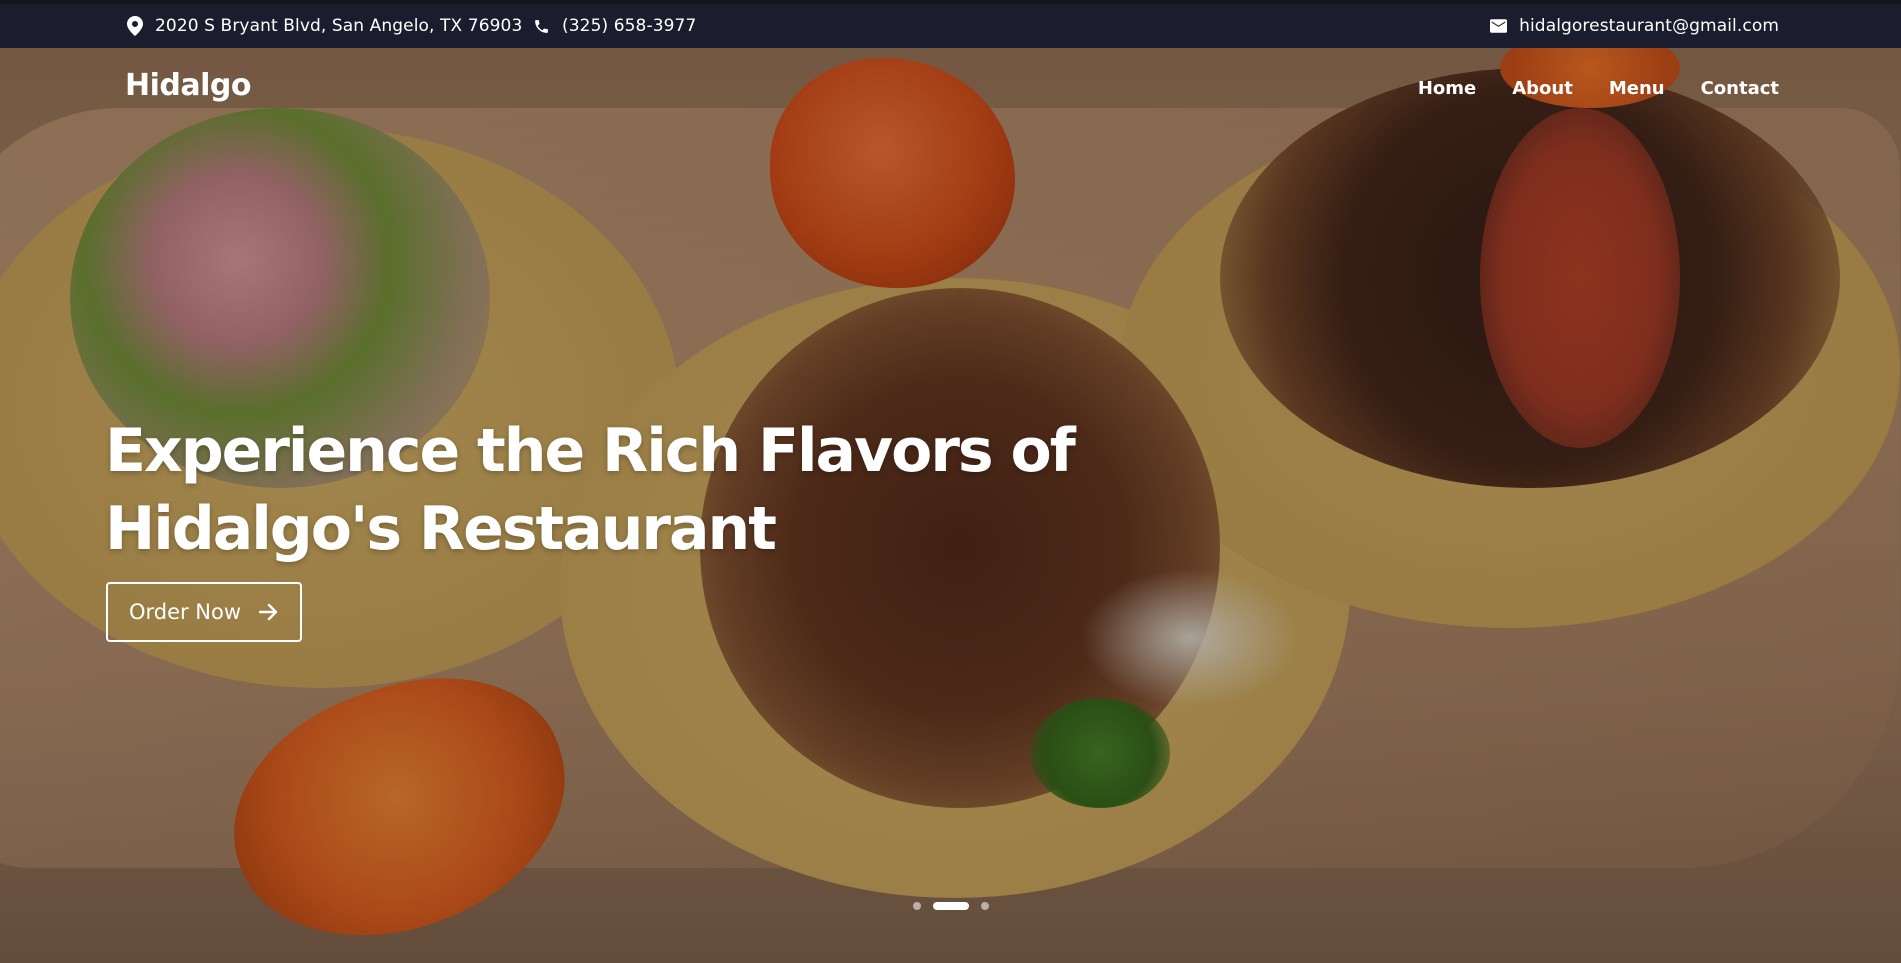 The width and height of the screenshot is (1901, 963). I want to click on hero-headline-line2: Hidalgo's Restaurant, so click(441, 529).